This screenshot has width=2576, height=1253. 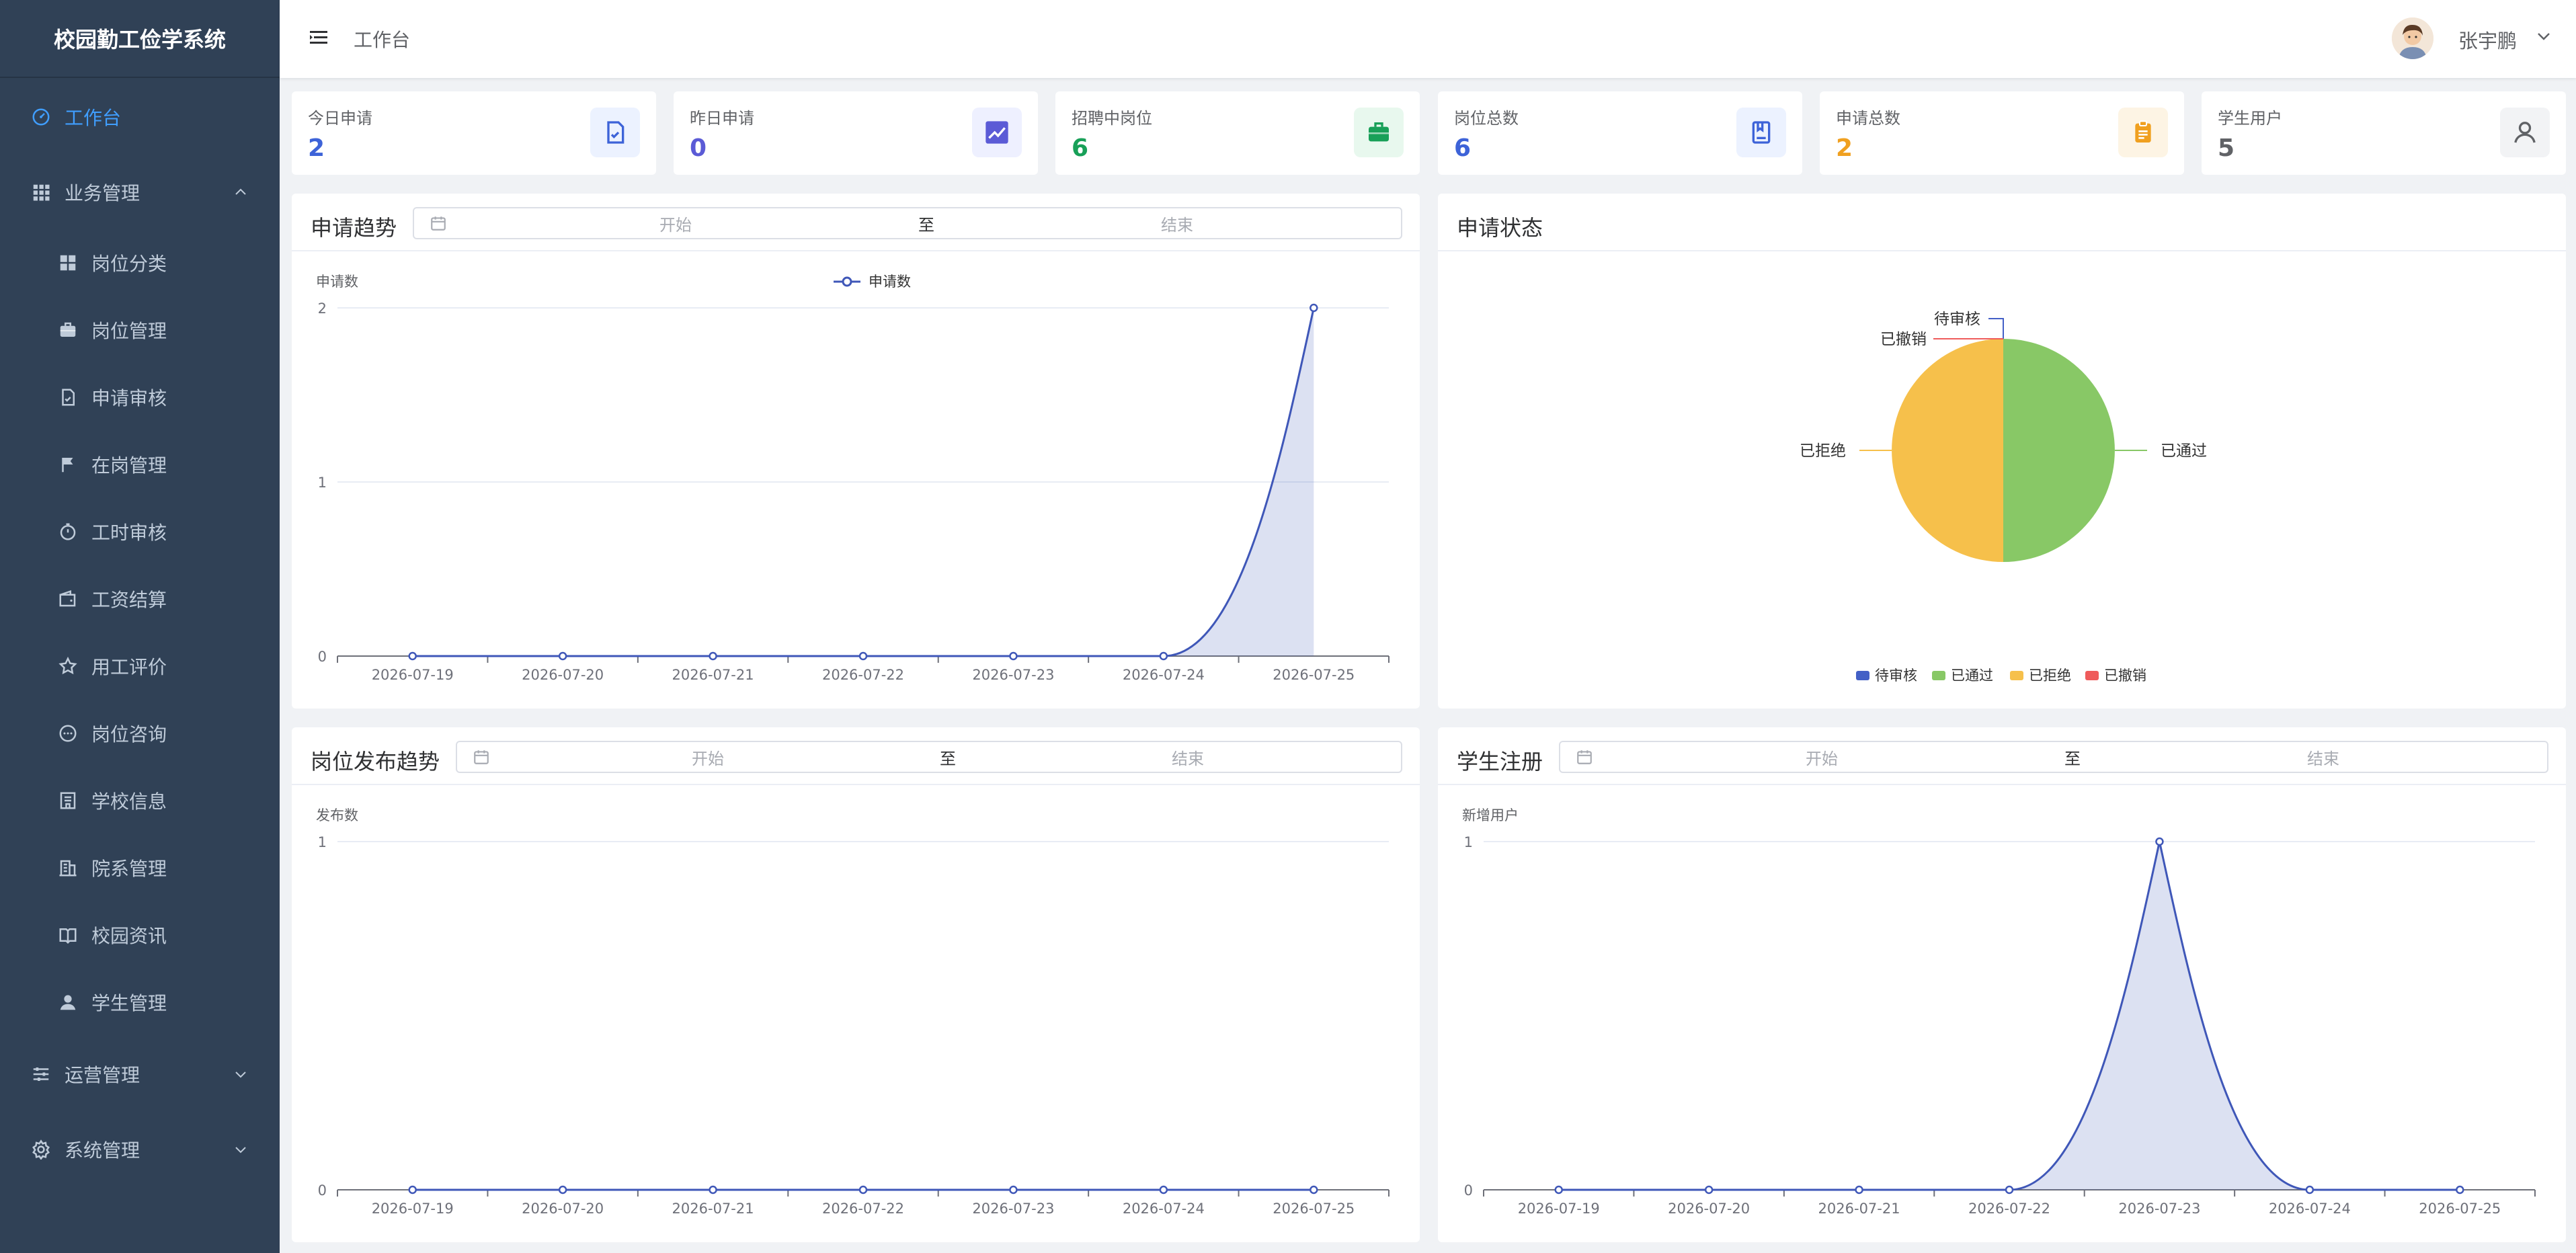 I want to click on sidebar-item-6: 在岗管理, so click(x=140, y=464).